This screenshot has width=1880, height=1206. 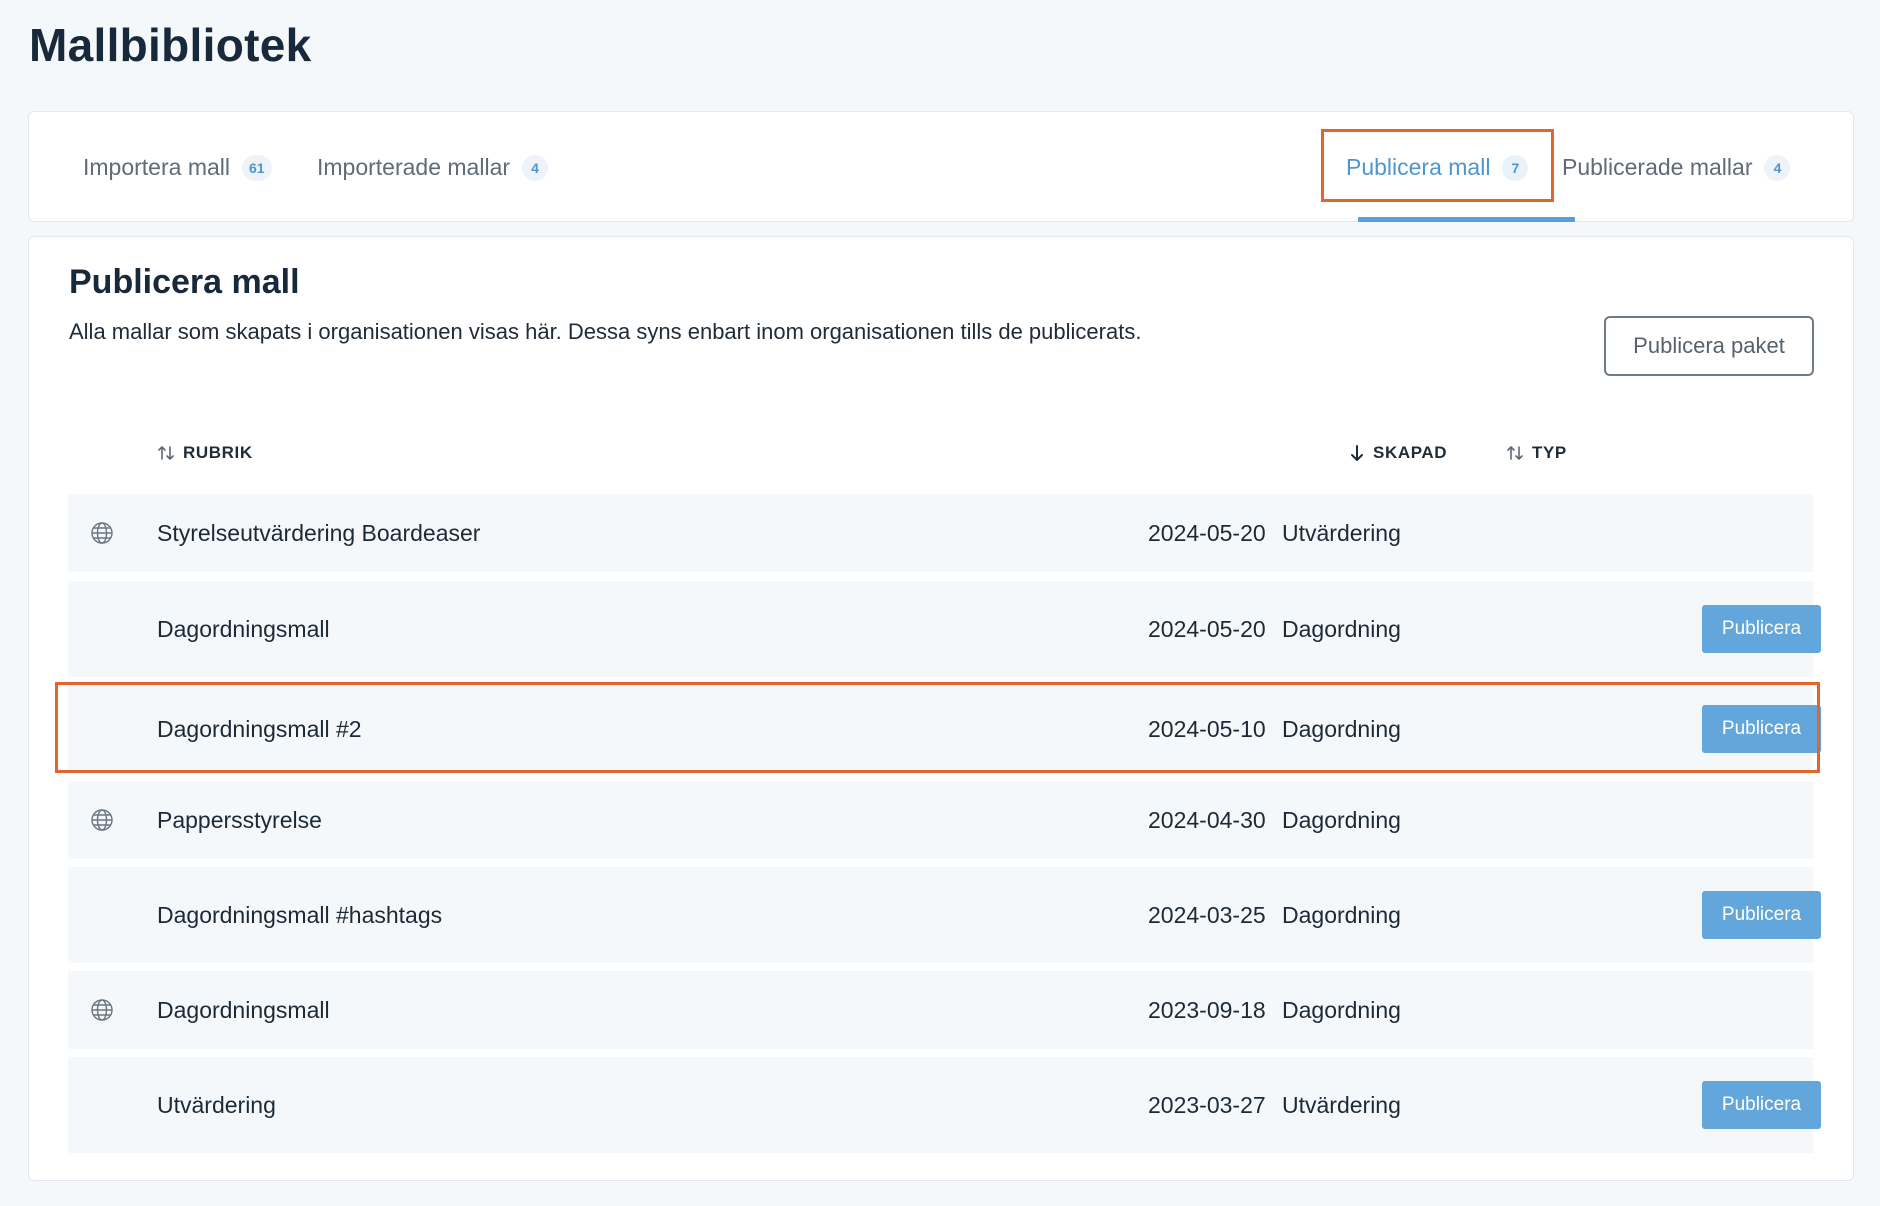 What do you see at coordinates (1207, 728) in the screenshot?
I see `row-created: 2024-05-10` at bounding box center [1207, 728].